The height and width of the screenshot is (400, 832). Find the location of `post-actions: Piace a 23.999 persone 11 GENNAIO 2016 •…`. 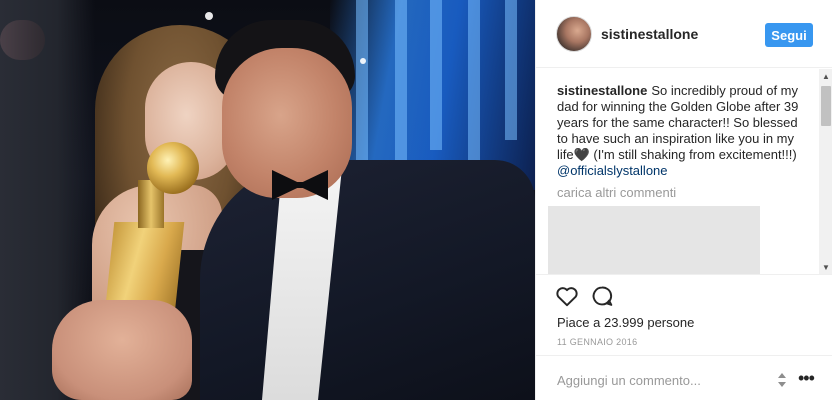

post-actions: Piace a 23.999 persone 11 GENNAIO 2016 •… is located at coordinates (684, 337).